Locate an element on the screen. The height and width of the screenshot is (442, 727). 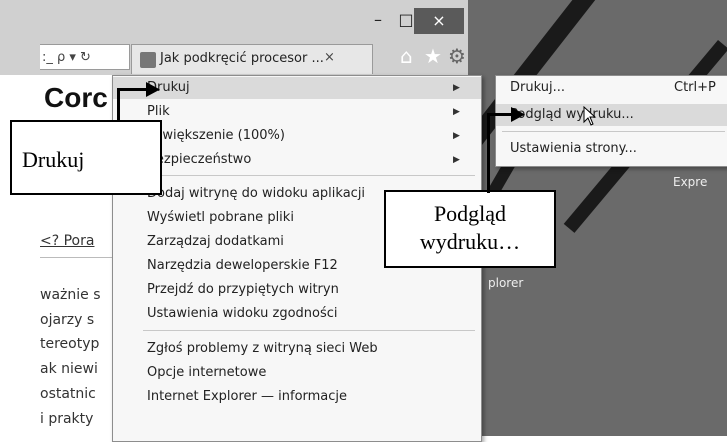
menu-item-about: Internet Explorer — informacje is located at coordinates (297, 397).